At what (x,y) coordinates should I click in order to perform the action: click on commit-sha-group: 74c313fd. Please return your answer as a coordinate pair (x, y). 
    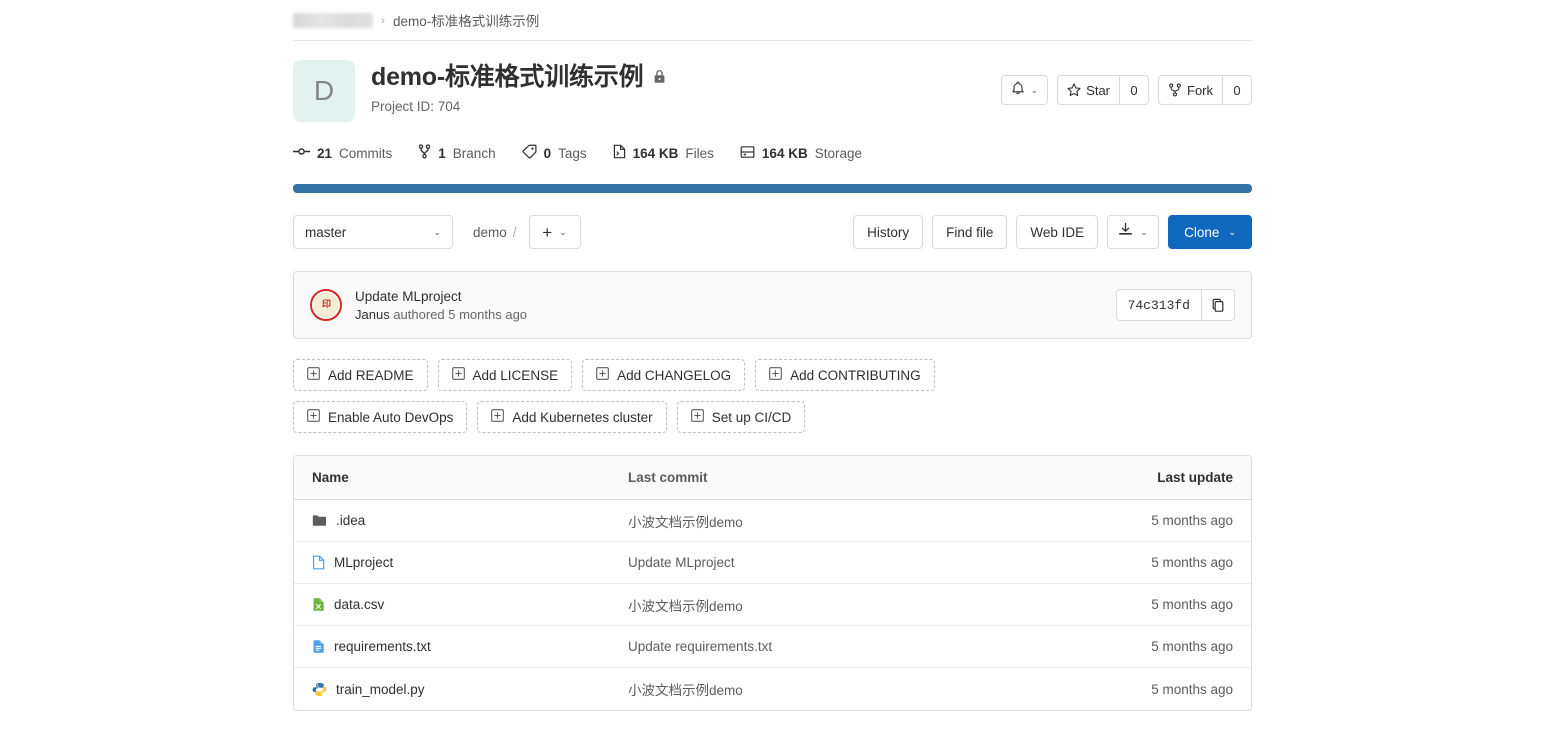
    Looking at the image, I should click on (1175, 305).